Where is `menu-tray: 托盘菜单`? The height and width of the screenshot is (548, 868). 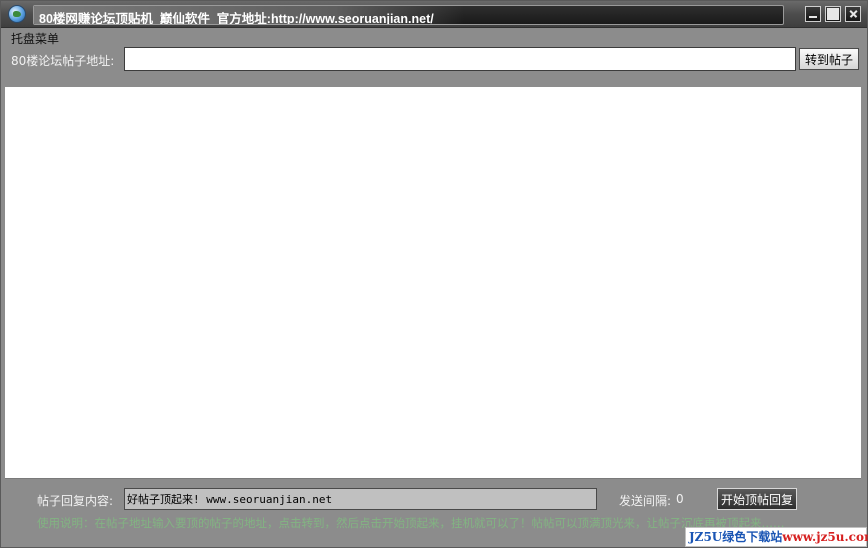
menu-tray: 托盘菜单 is located at coordinates (35, 38).